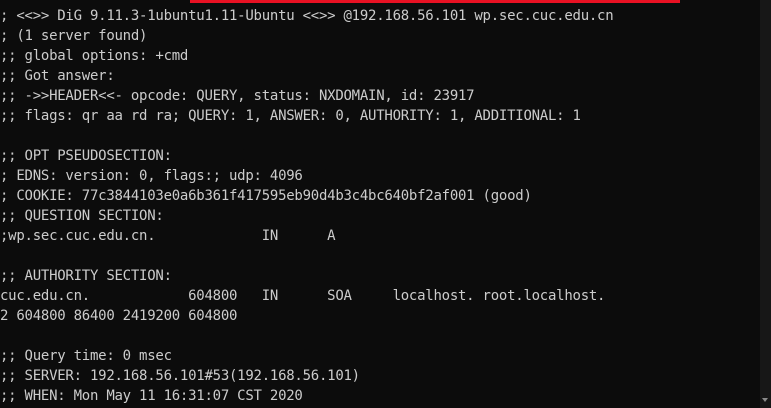 The height and width of the screenshot is (408, 771). I want to click on terminal-line: ;; Got answer:, so click(57, 76).